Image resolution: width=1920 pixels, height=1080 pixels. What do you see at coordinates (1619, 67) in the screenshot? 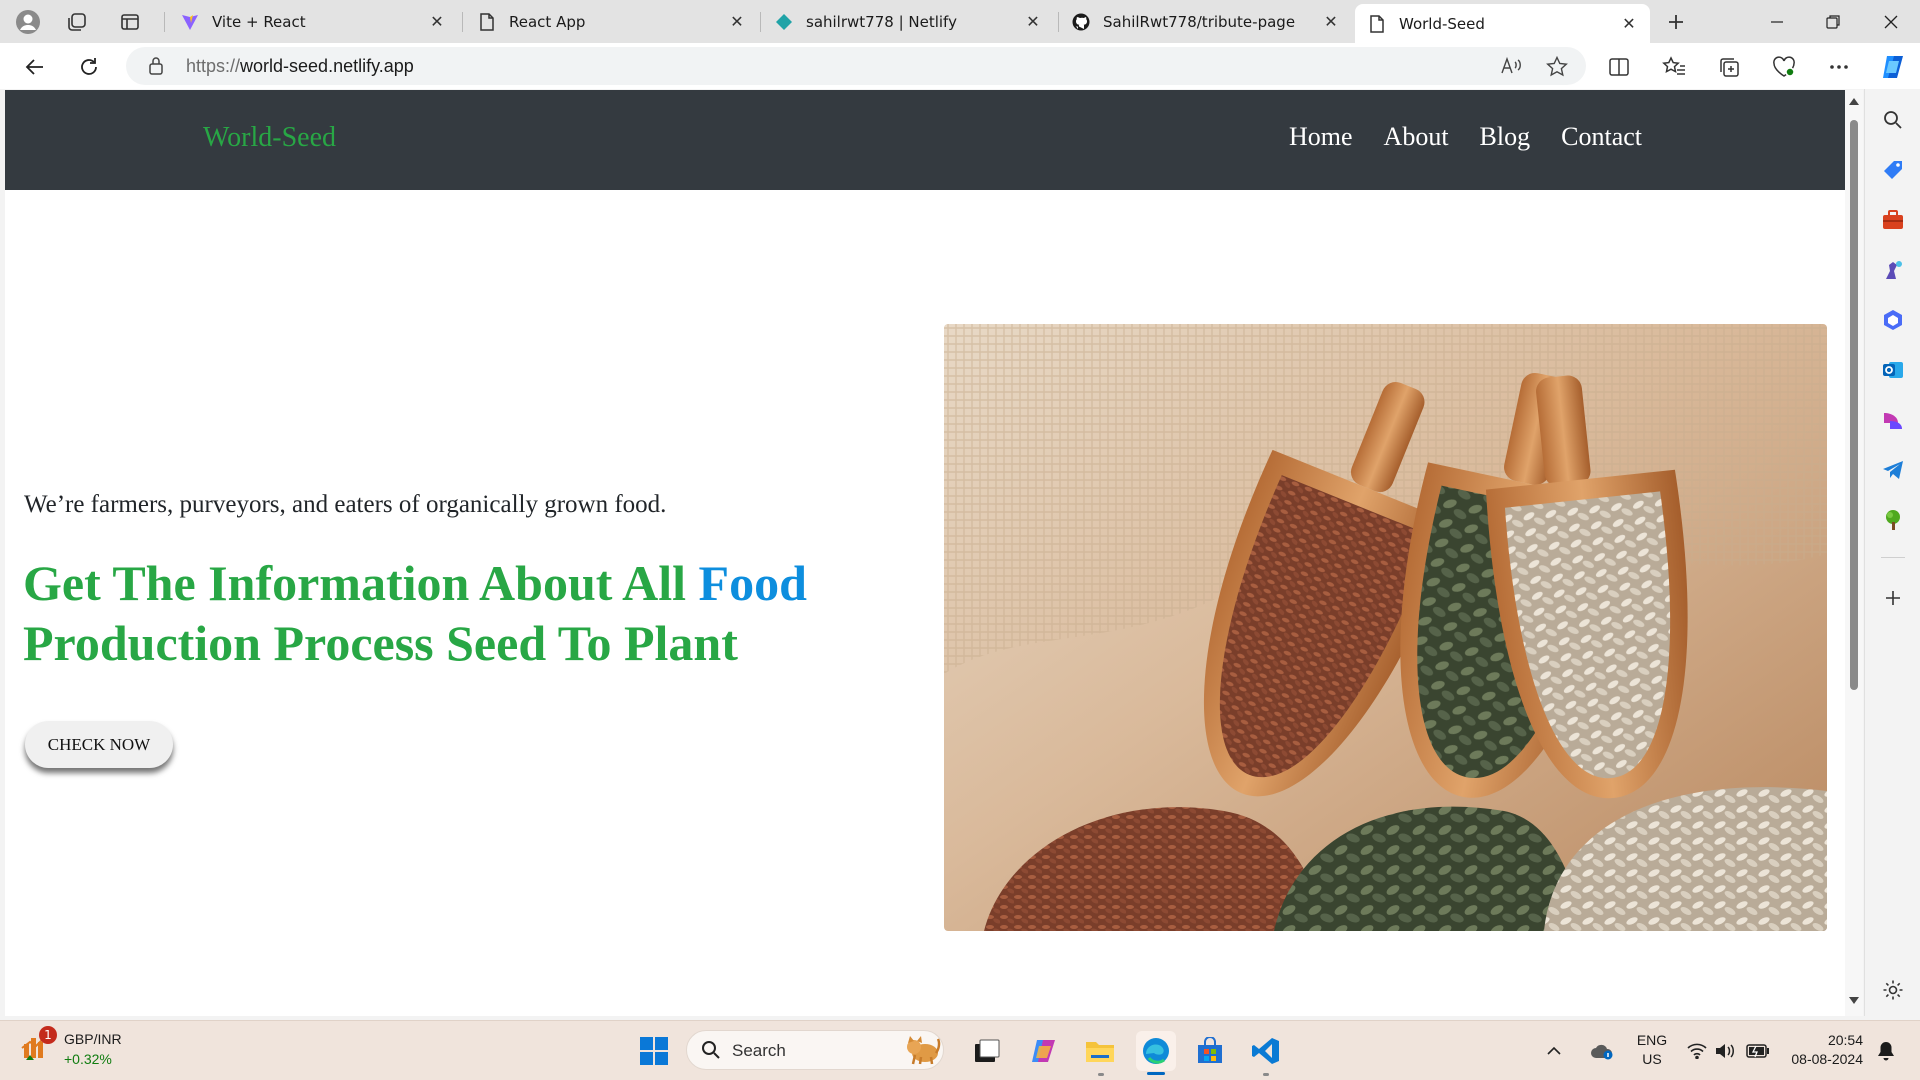
I see `split-screen-icon` at bounding box center [1619, 67].